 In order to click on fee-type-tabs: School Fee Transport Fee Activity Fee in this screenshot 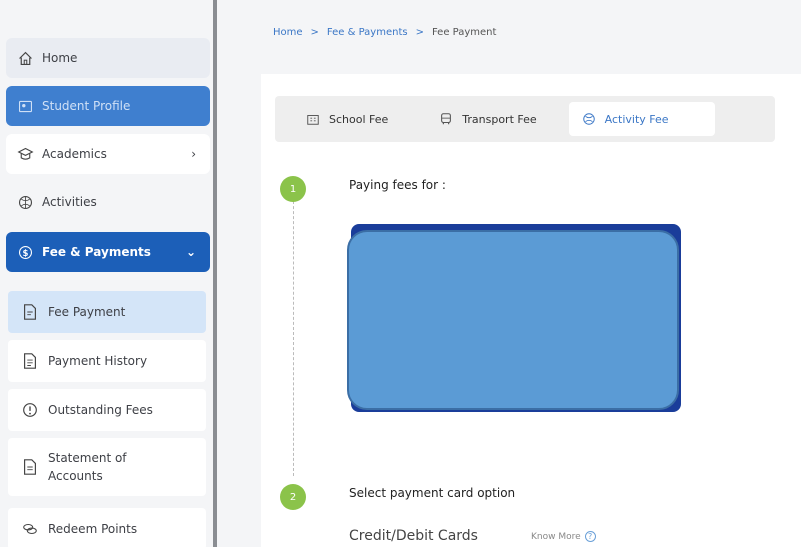, I will do `click(525, 119)`.